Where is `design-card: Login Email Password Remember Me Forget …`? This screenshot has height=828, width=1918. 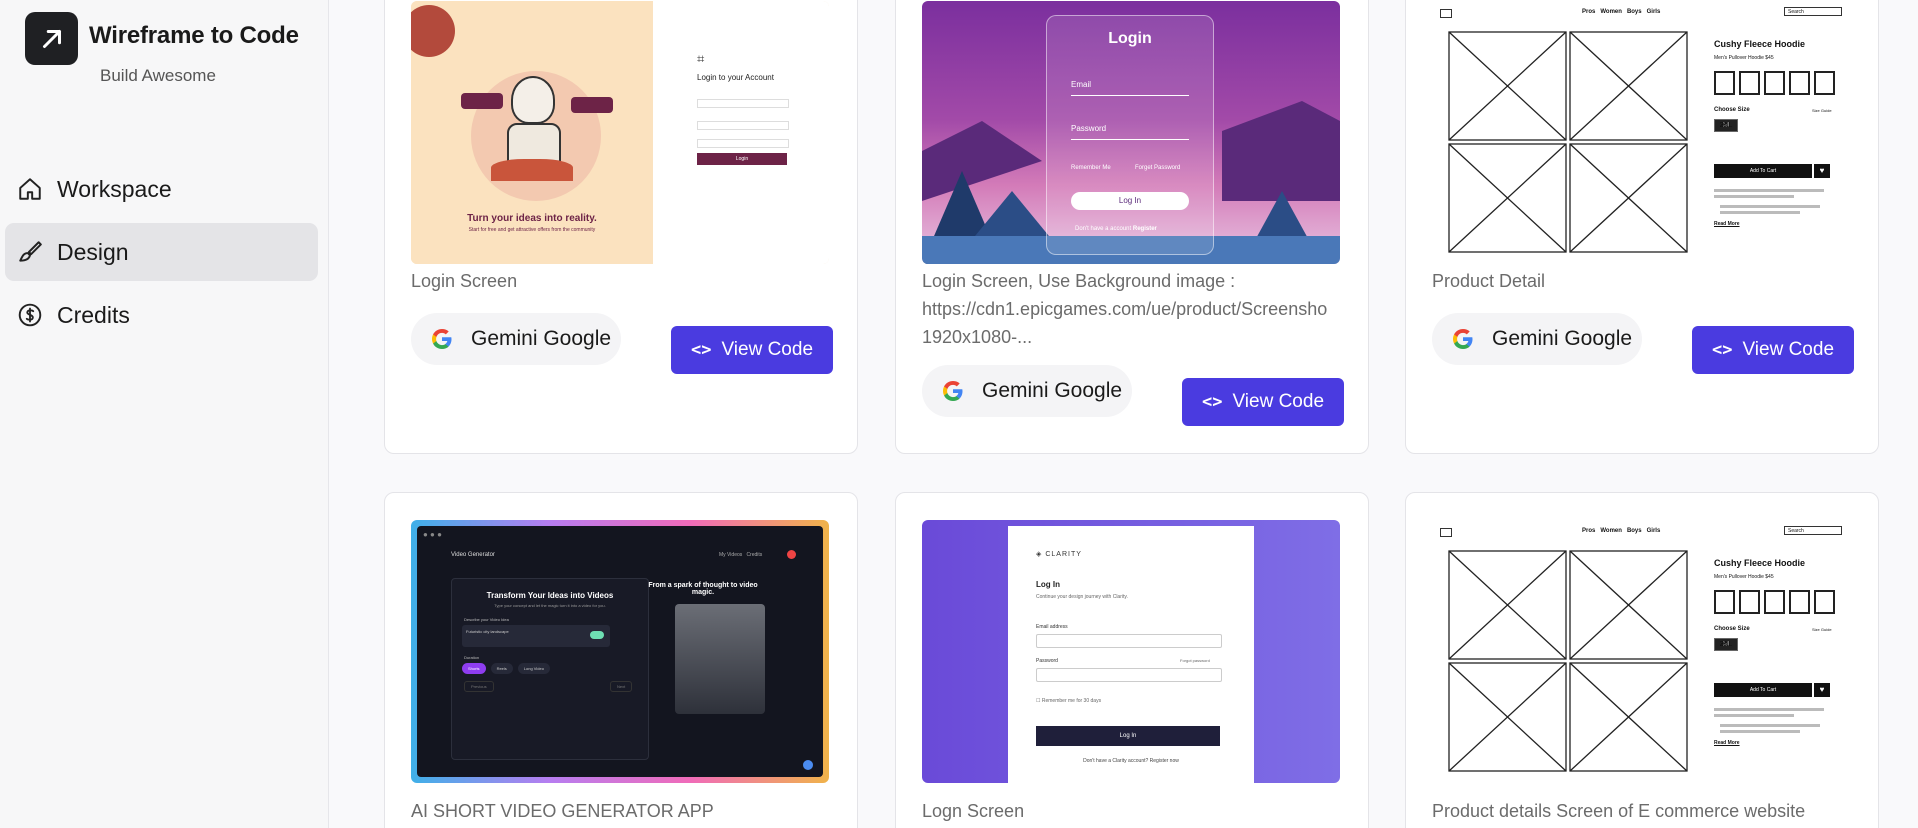 design-card: Login Email Password Remember Me Forget … is located at coordinates (1132, 227).